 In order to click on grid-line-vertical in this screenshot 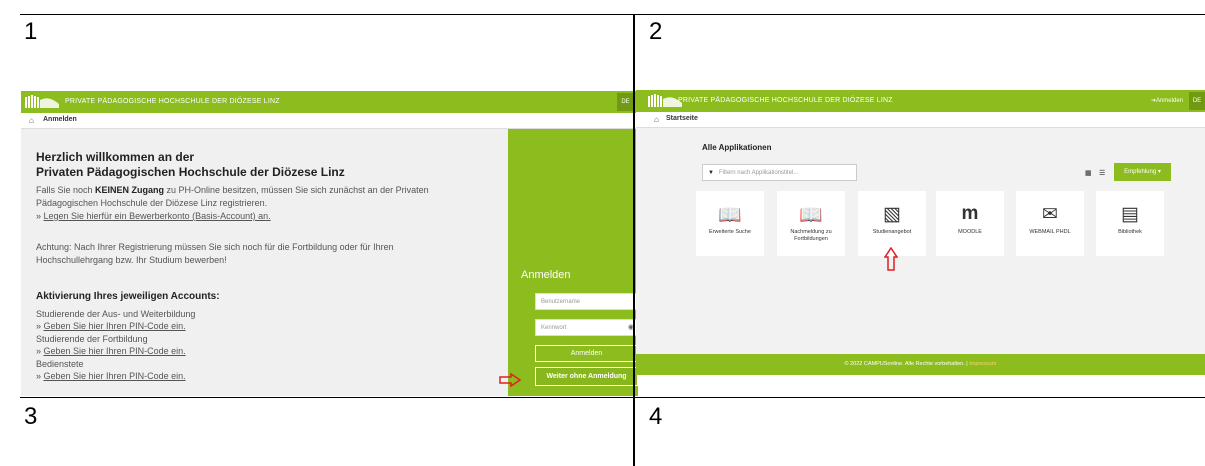, I will do `click(634, 240)`.